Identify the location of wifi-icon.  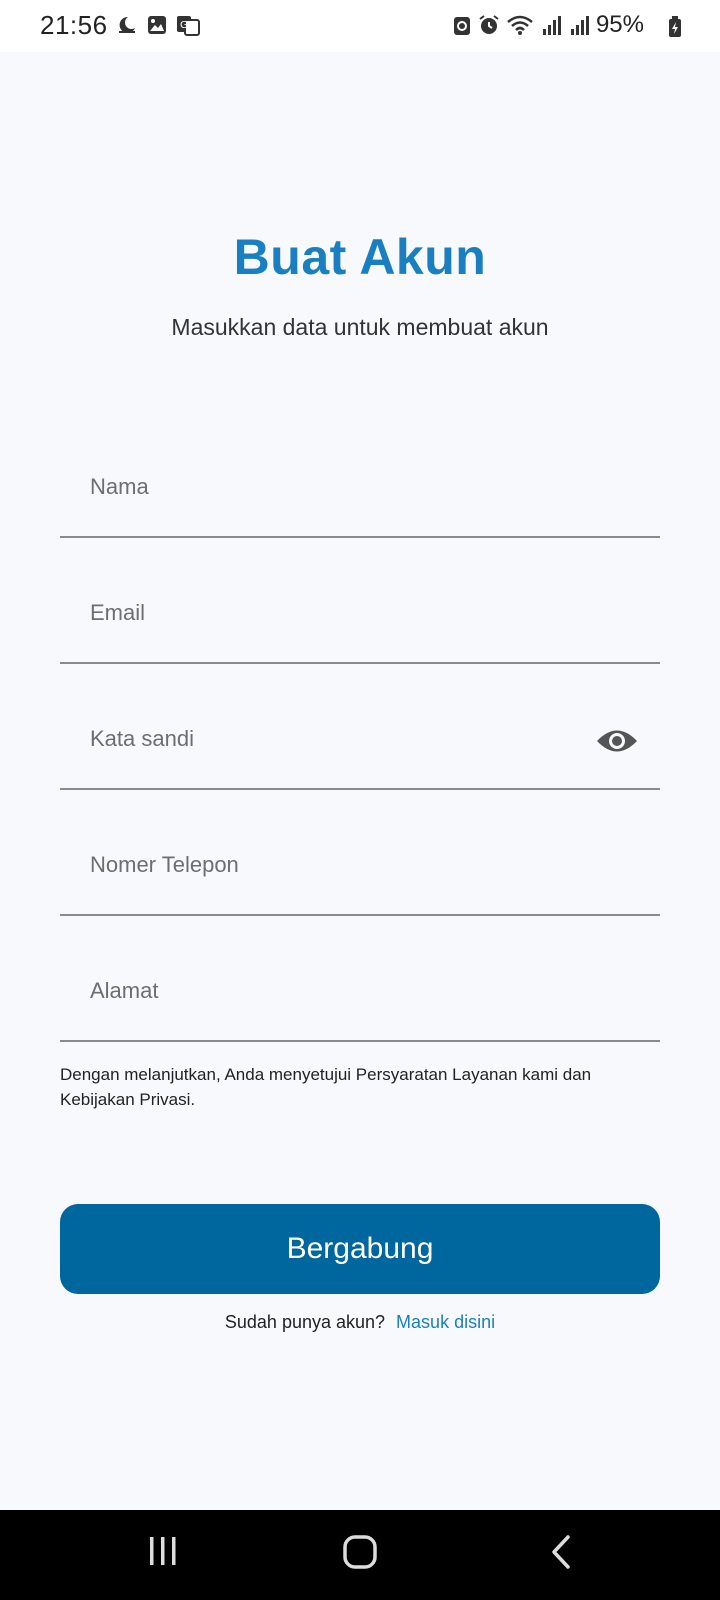
(520, 25).